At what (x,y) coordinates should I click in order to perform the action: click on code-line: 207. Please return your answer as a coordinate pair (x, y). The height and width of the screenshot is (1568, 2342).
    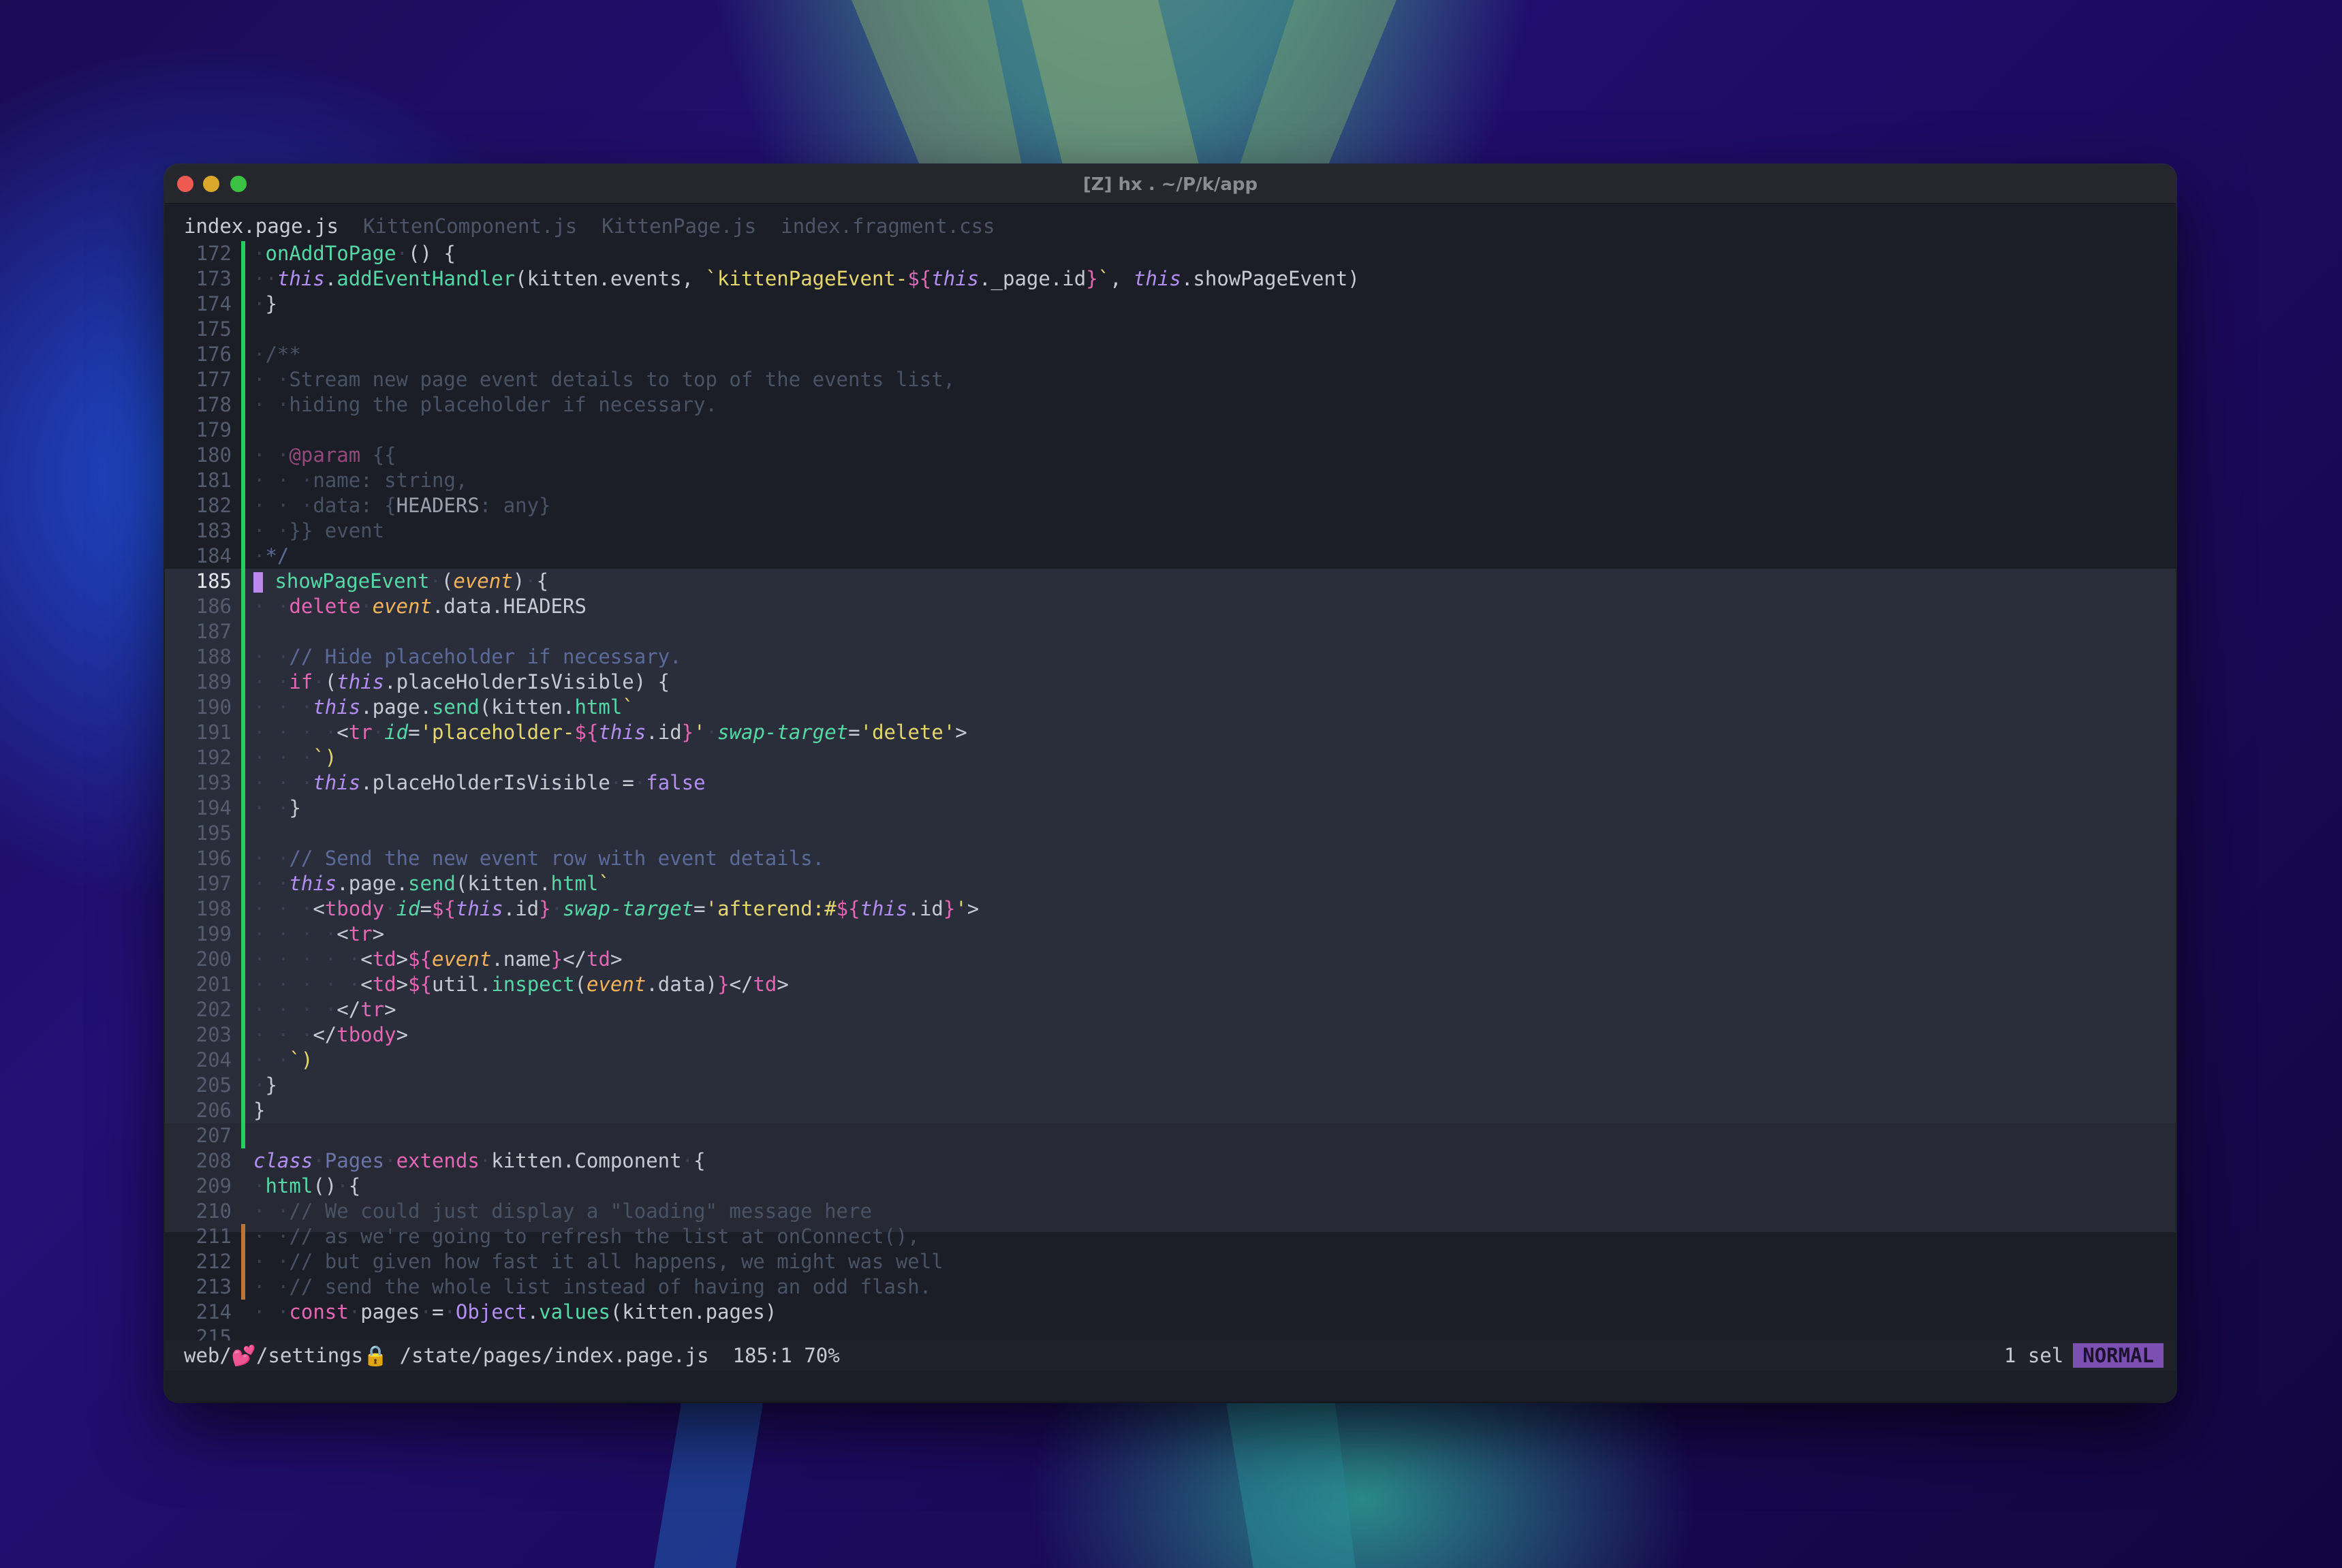
    Looking at the image, I should click on (1170, 1135).